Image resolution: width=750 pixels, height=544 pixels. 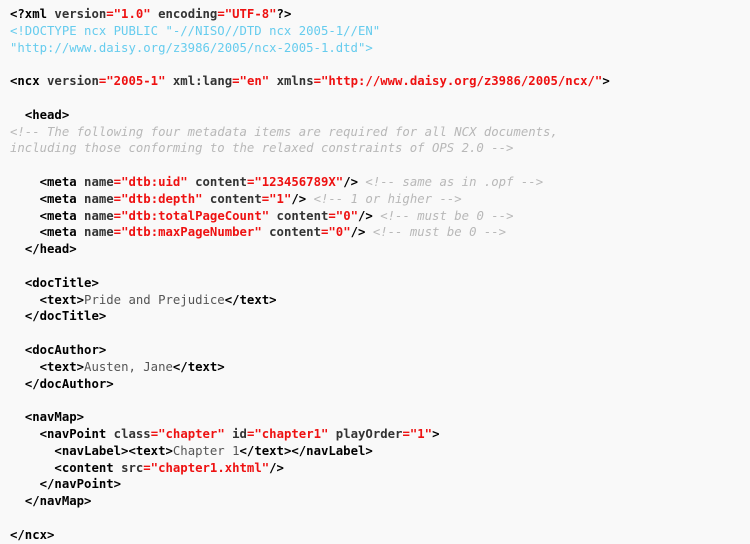 I want to click on code-line: </ncx>, so click(x=380, y=535).